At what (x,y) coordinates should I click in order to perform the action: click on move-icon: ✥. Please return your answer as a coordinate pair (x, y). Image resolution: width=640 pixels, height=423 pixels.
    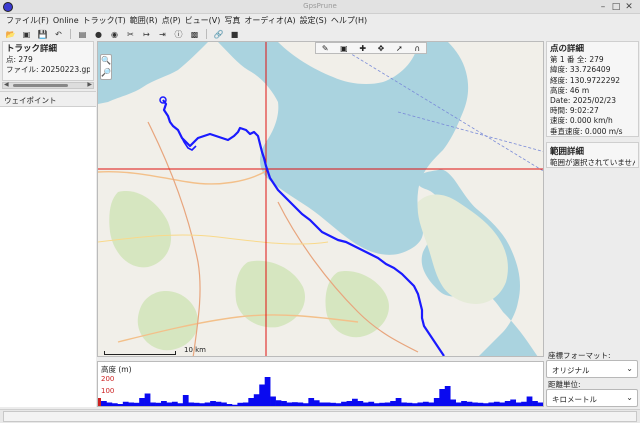
    Looking at the image, I should click on (381, 48).